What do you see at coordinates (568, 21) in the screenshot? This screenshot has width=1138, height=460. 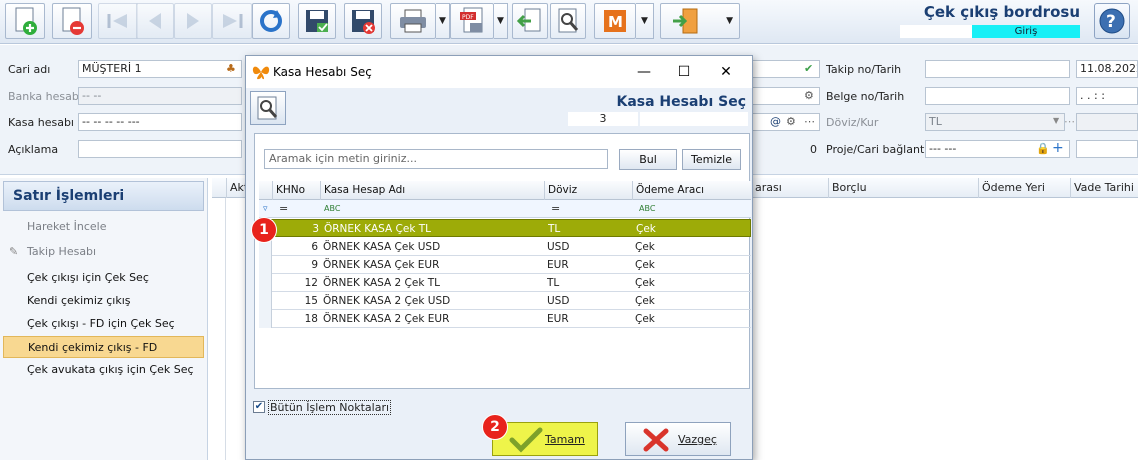 I see `tools-button` at bounding box center [568, 21].